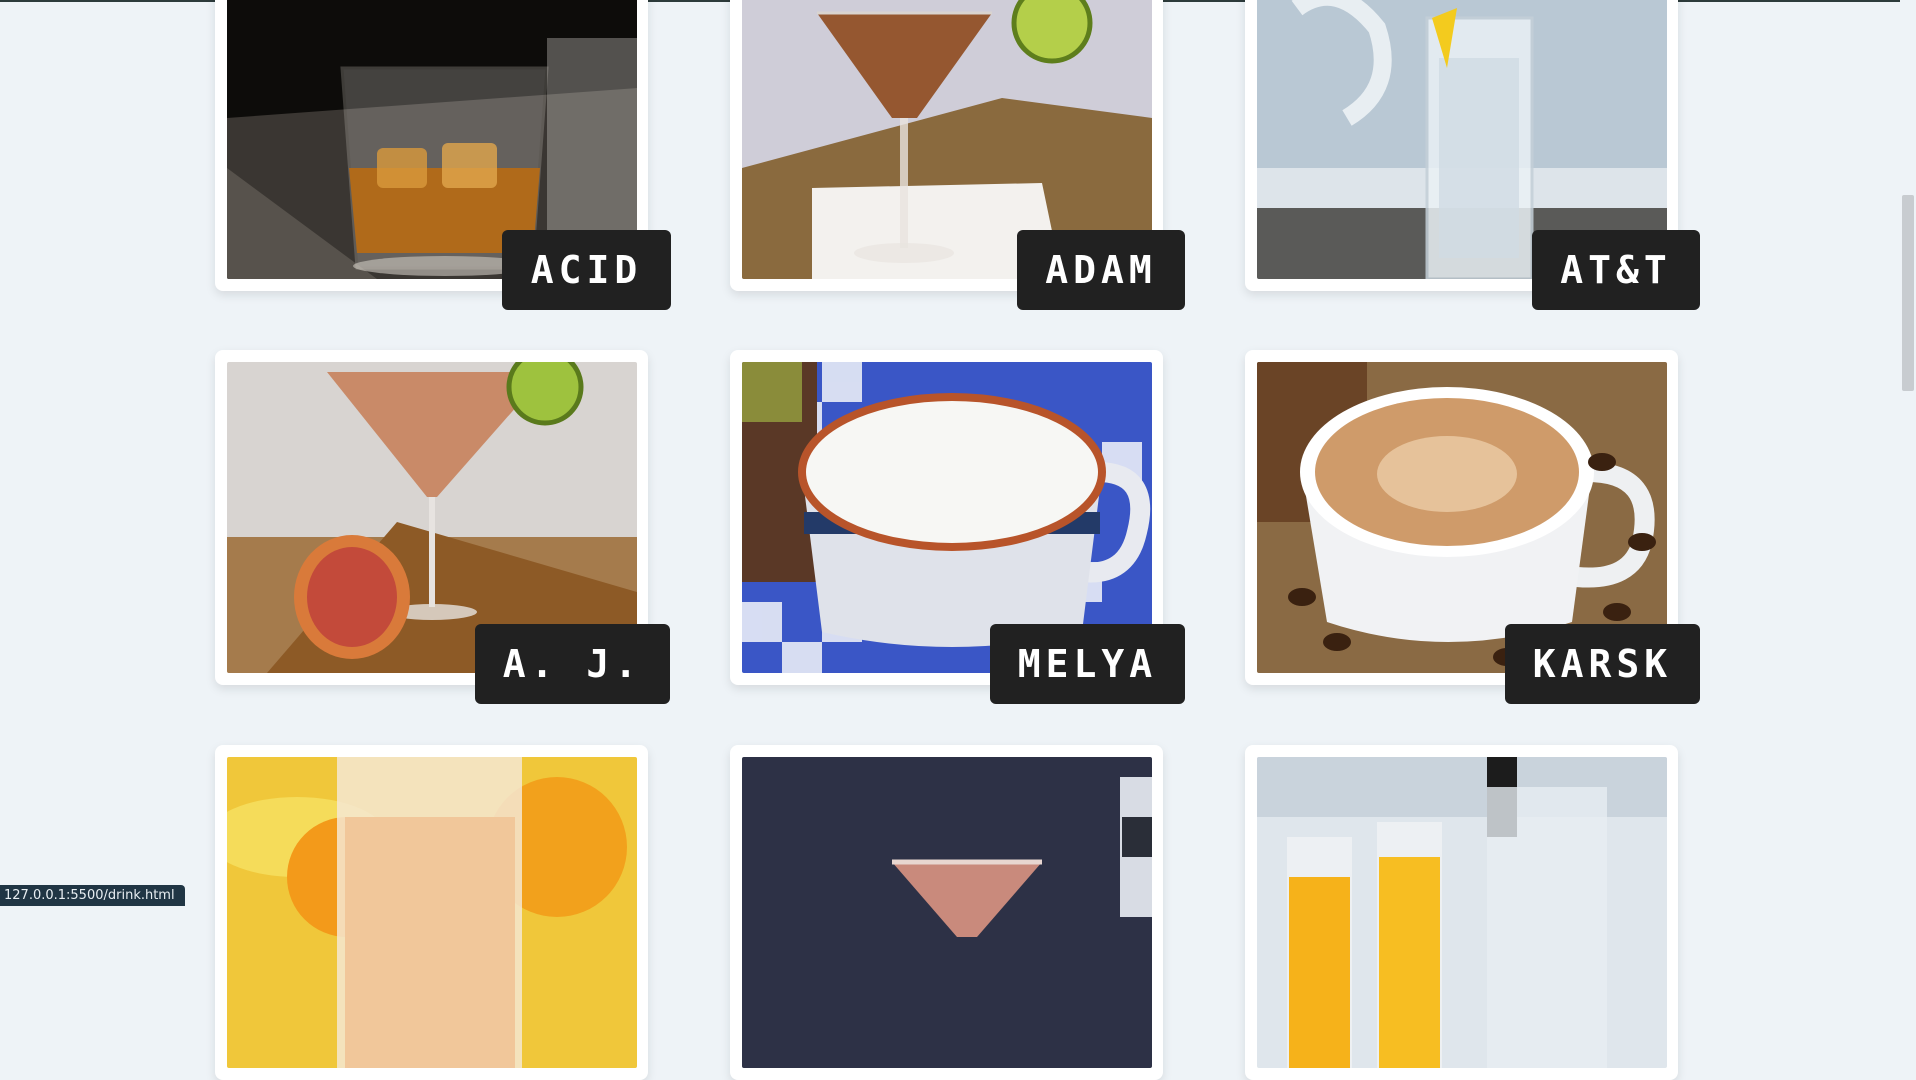 The image size is (1916, 1080). I want to click on drink-name-label: KARSK, so click(1602, 664).